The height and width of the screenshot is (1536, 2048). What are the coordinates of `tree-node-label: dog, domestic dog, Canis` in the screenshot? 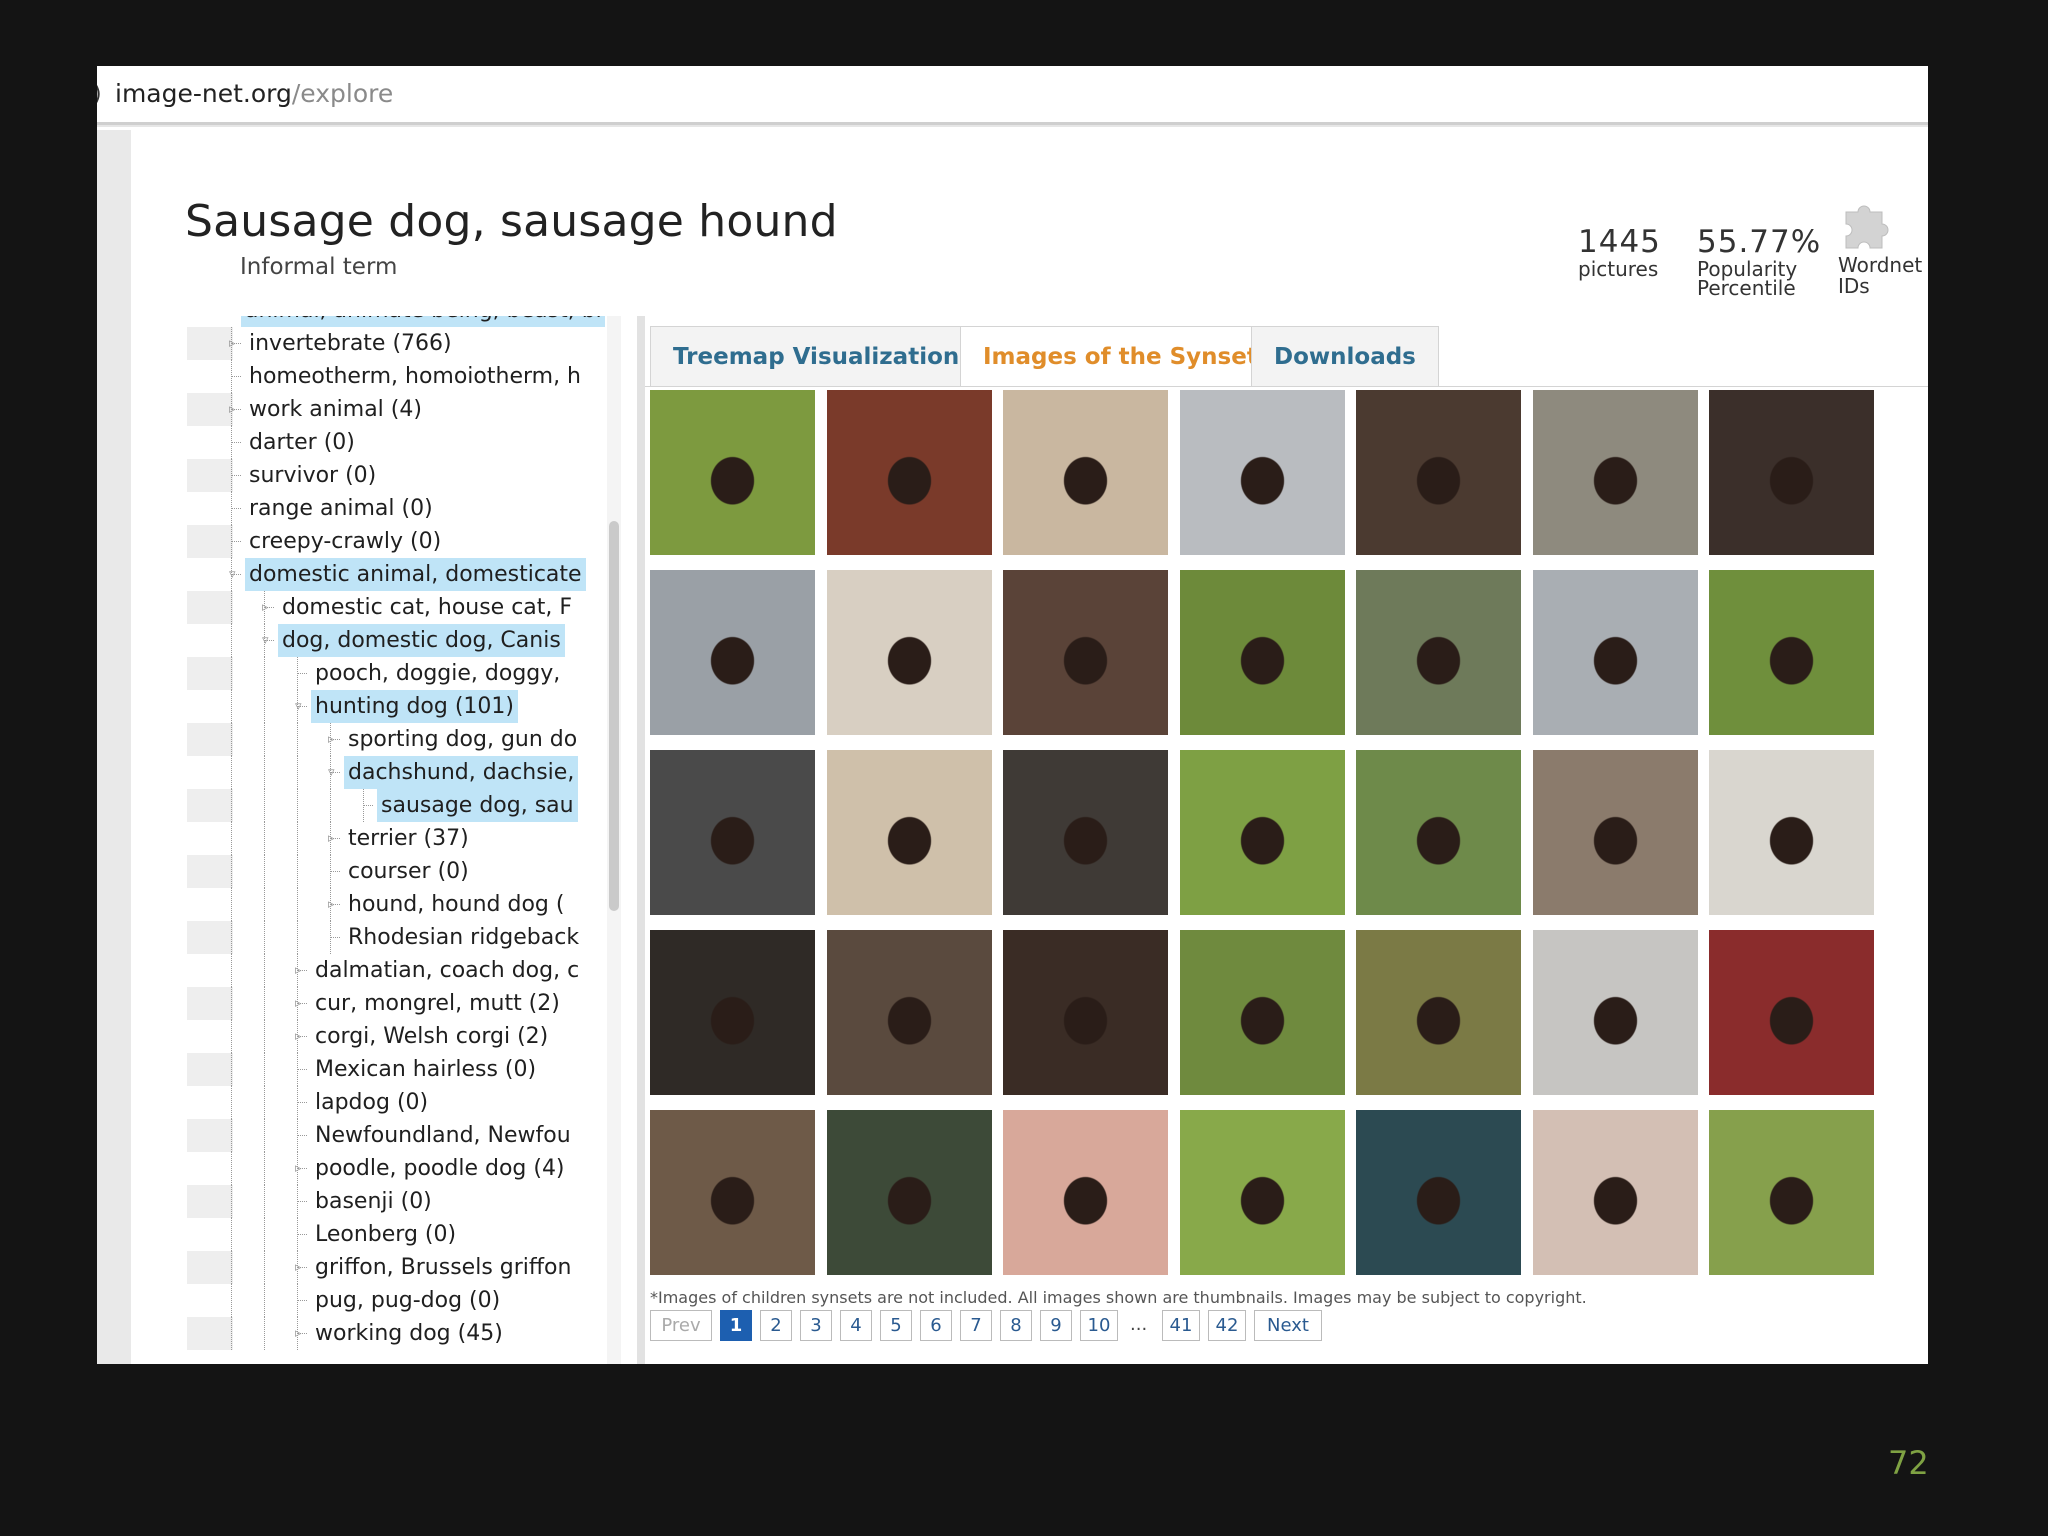 It's located at (421, 640).